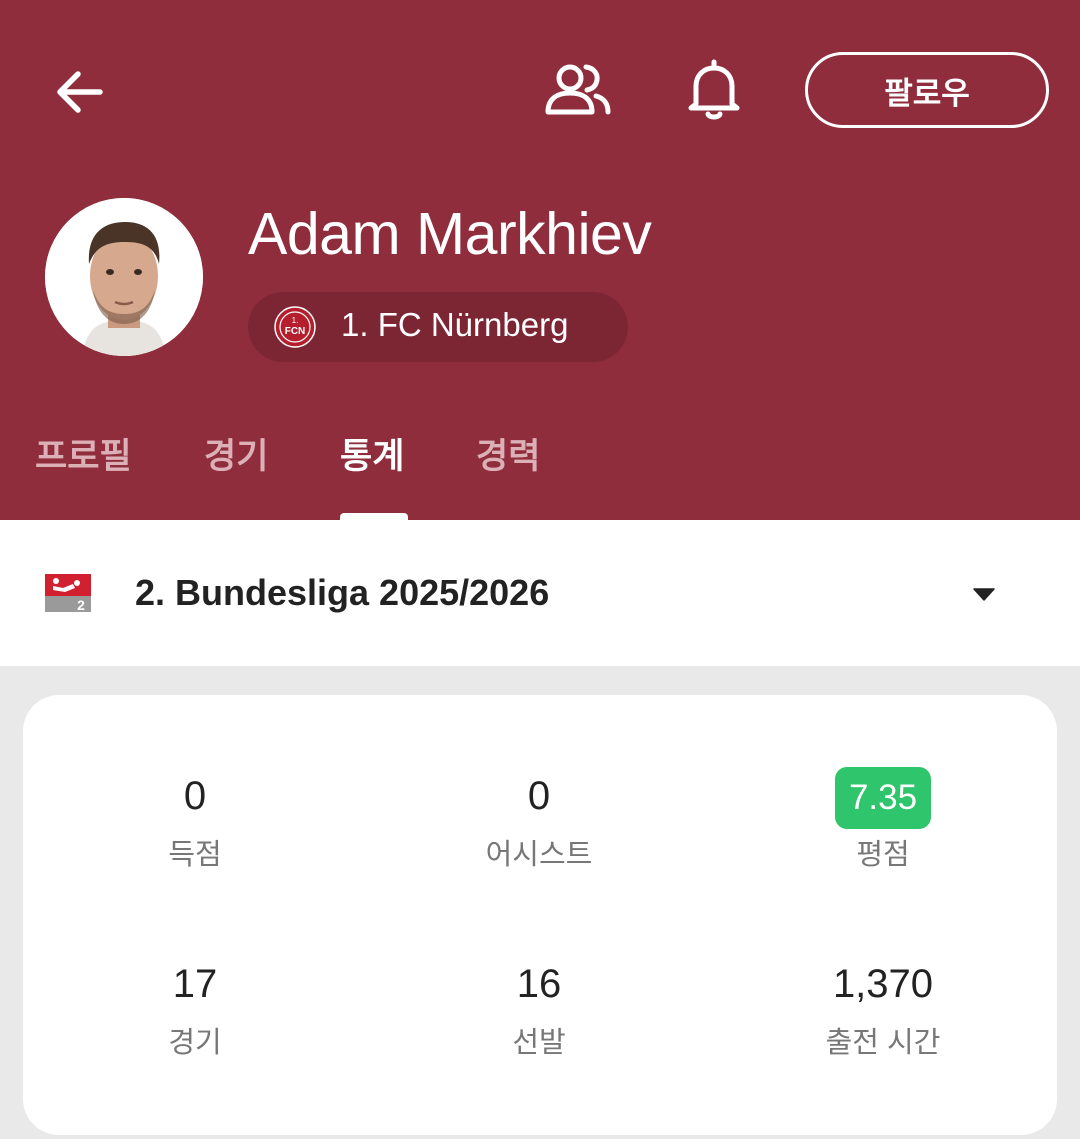 This screenshot has width=1080, height=1139. What do you see at coordinates (883, 855) in the screenshot?
I see `stat-label: 평점` at bounding box center [883, 855].